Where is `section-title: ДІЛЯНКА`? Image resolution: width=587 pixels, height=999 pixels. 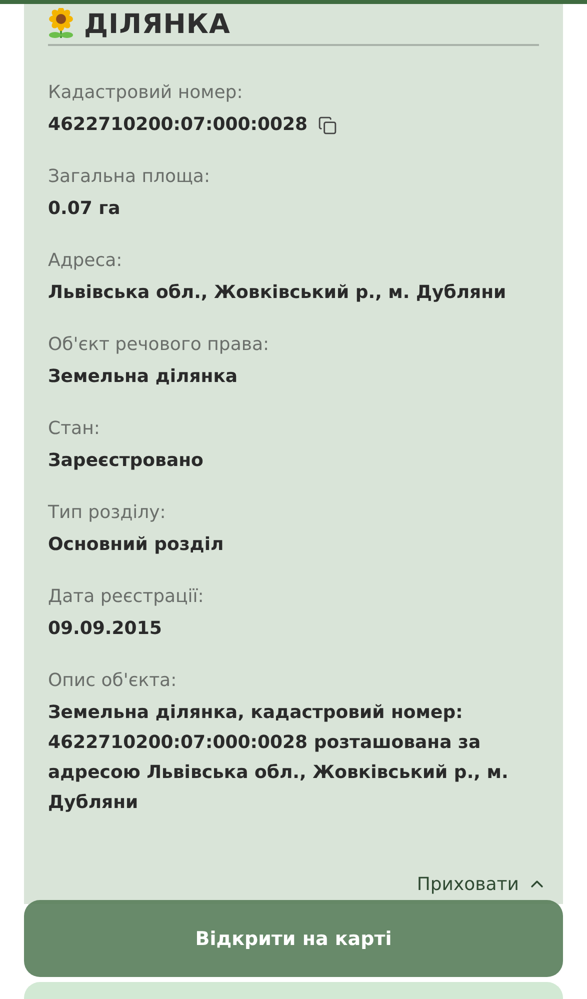
section-title: ДІЛЯНКА is located at coordinates (157, 24).